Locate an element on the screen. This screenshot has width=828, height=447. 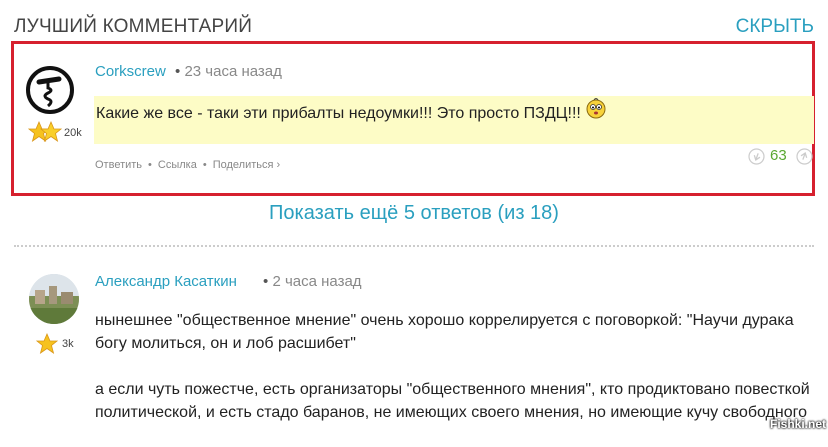
comment-meta: • 2 часа назад is located at coordinates (312, 281).